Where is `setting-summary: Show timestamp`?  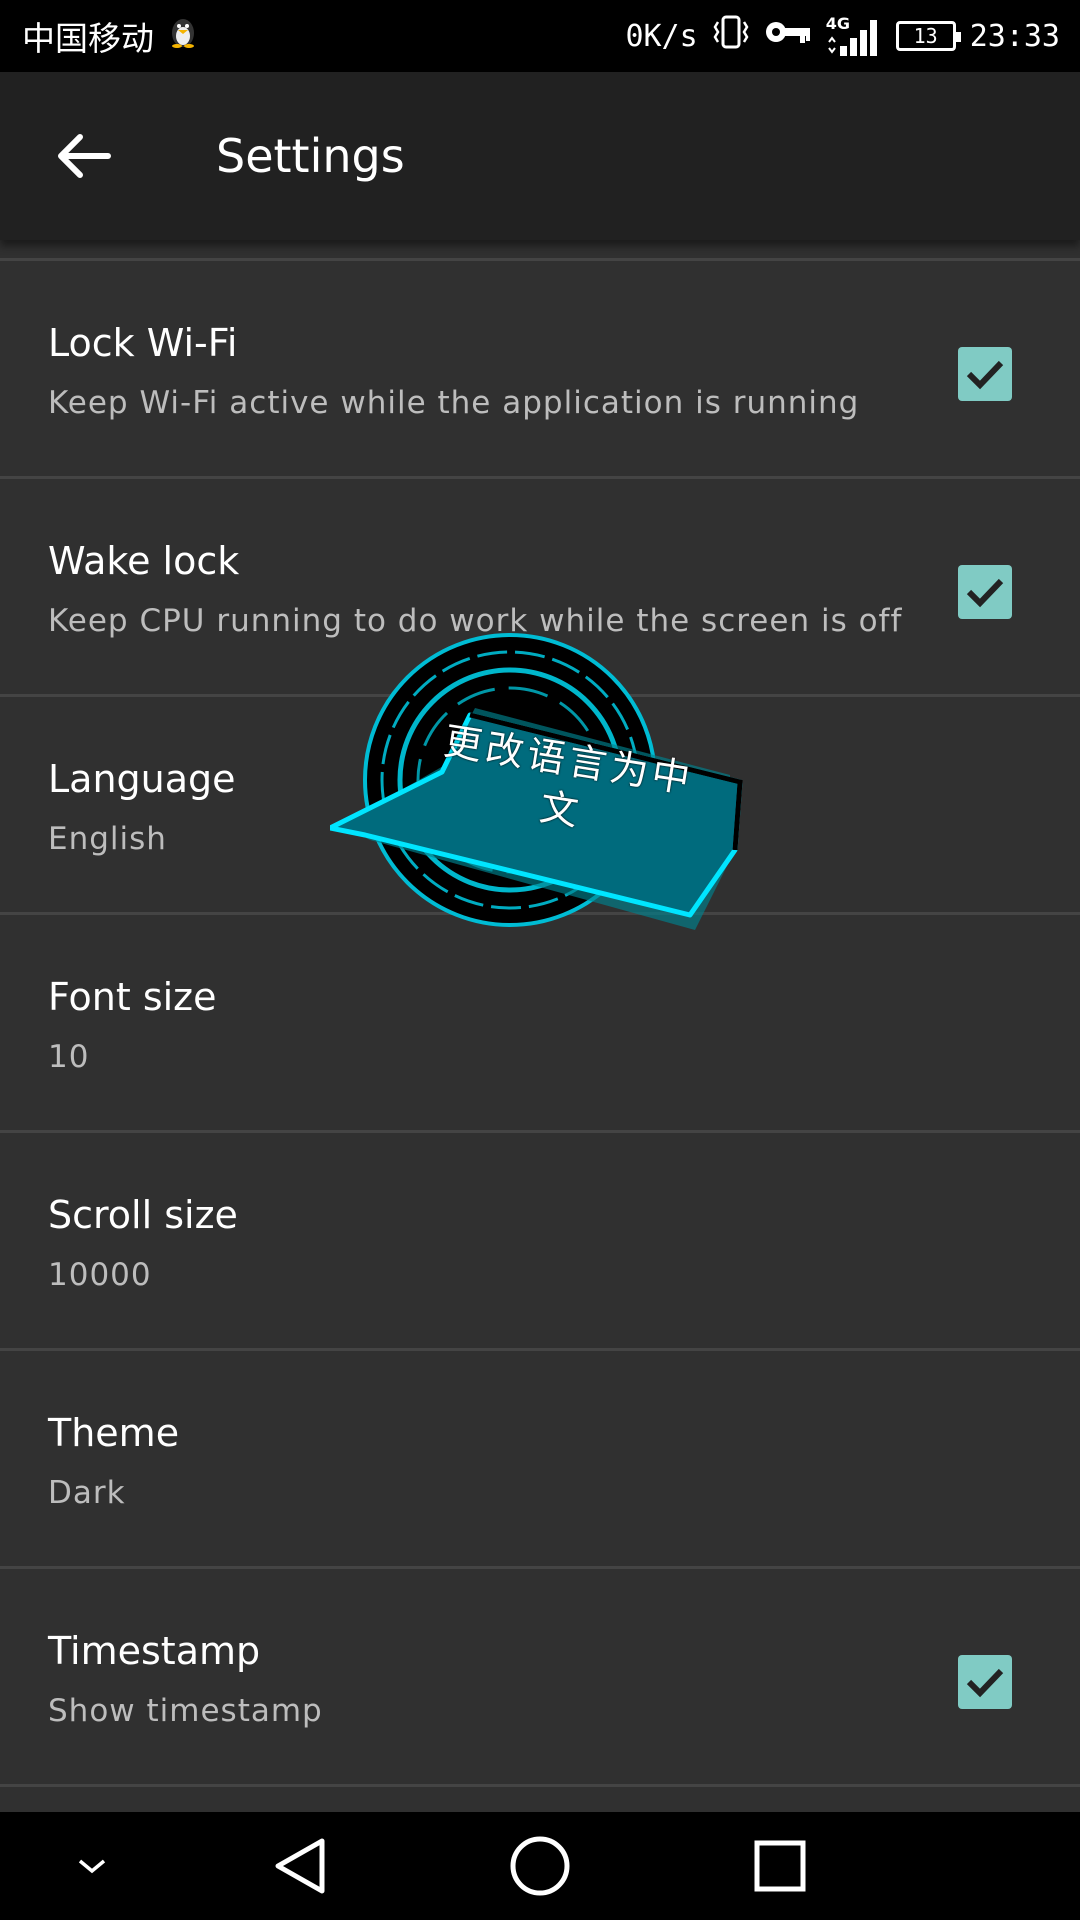 setting-summary: Show timestamp is located at coordinates (185, 1711).